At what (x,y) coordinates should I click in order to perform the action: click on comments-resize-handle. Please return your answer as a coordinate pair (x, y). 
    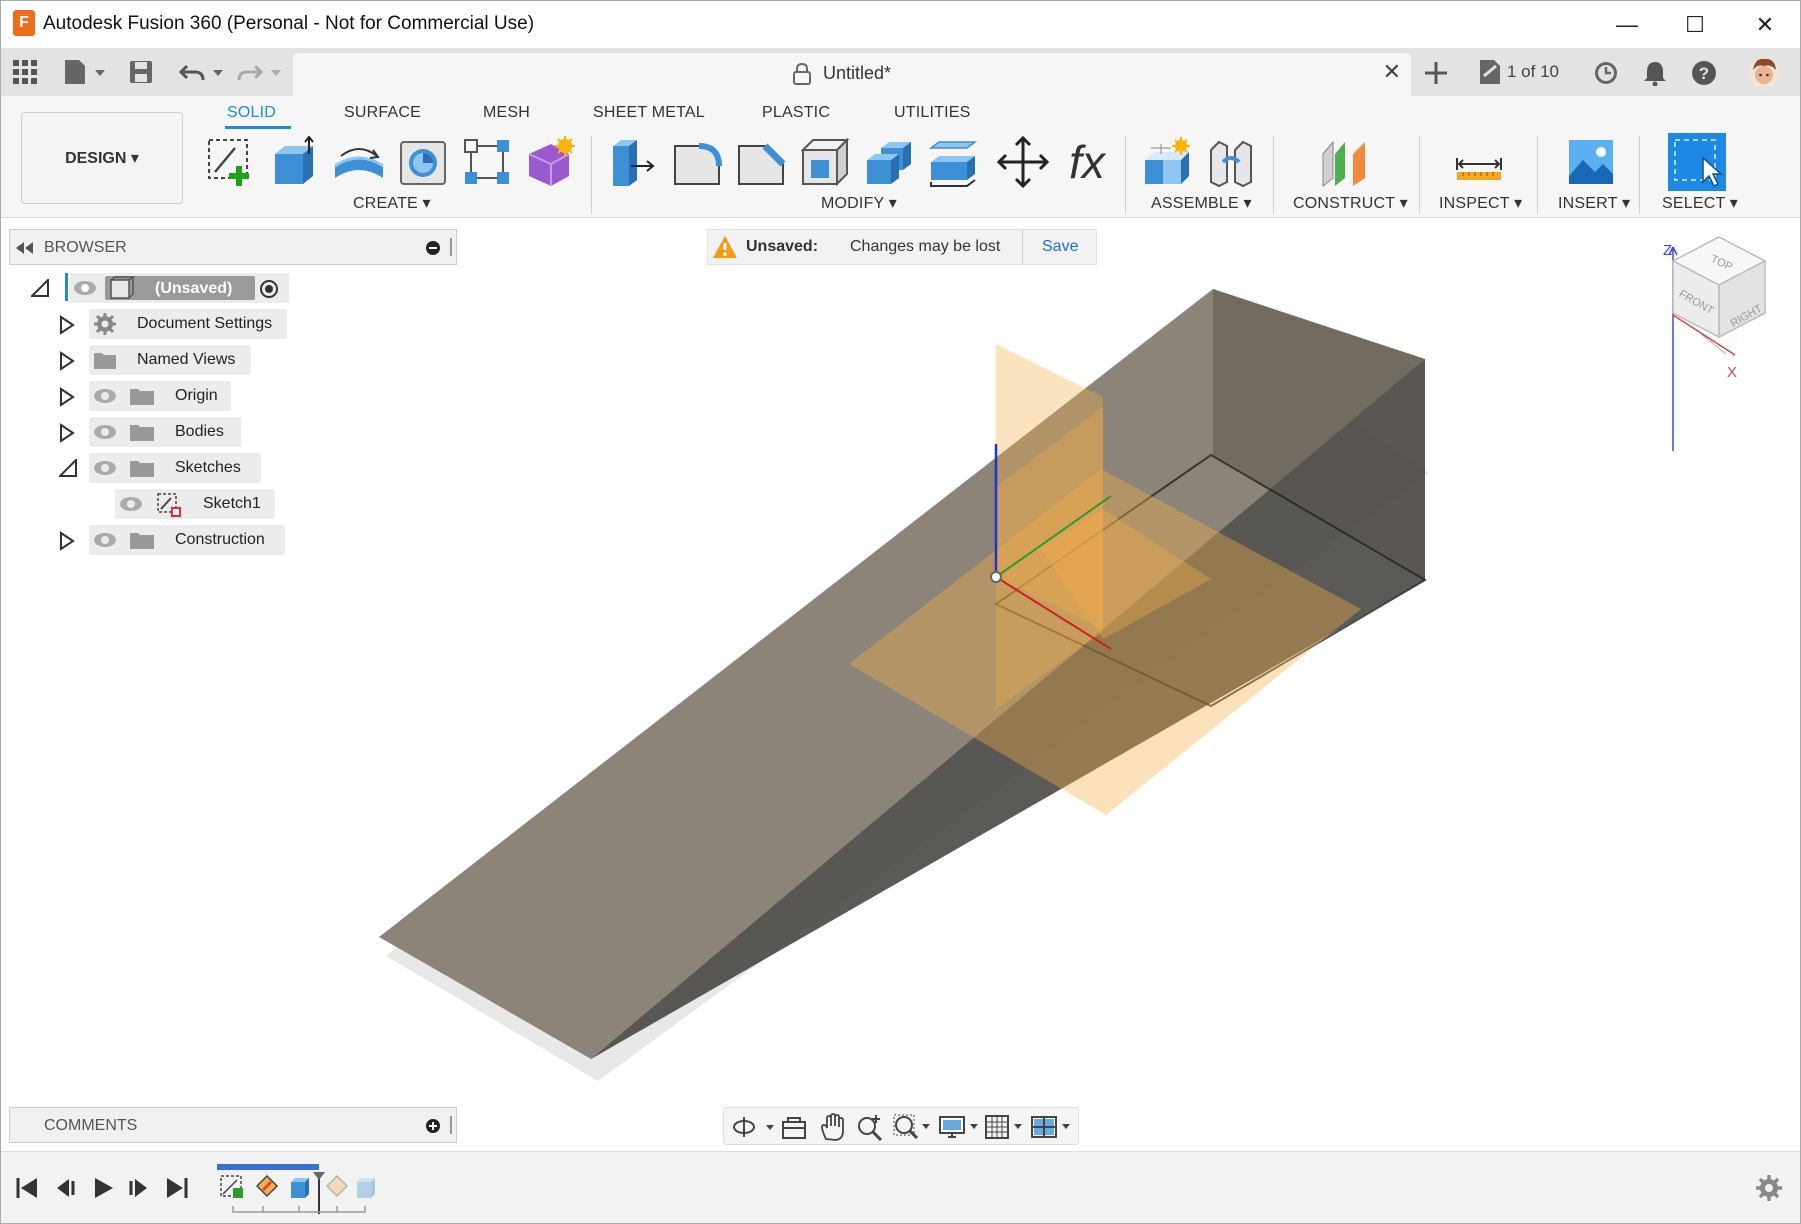
    Looking at the image, I should click on (451, 1125).